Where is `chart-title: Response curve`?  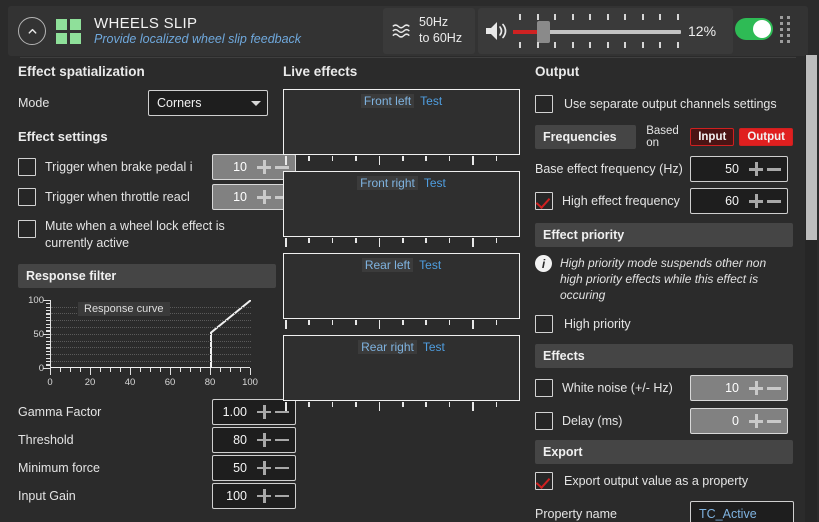 chart-title: Response curve is located at coordinates (124, 308).